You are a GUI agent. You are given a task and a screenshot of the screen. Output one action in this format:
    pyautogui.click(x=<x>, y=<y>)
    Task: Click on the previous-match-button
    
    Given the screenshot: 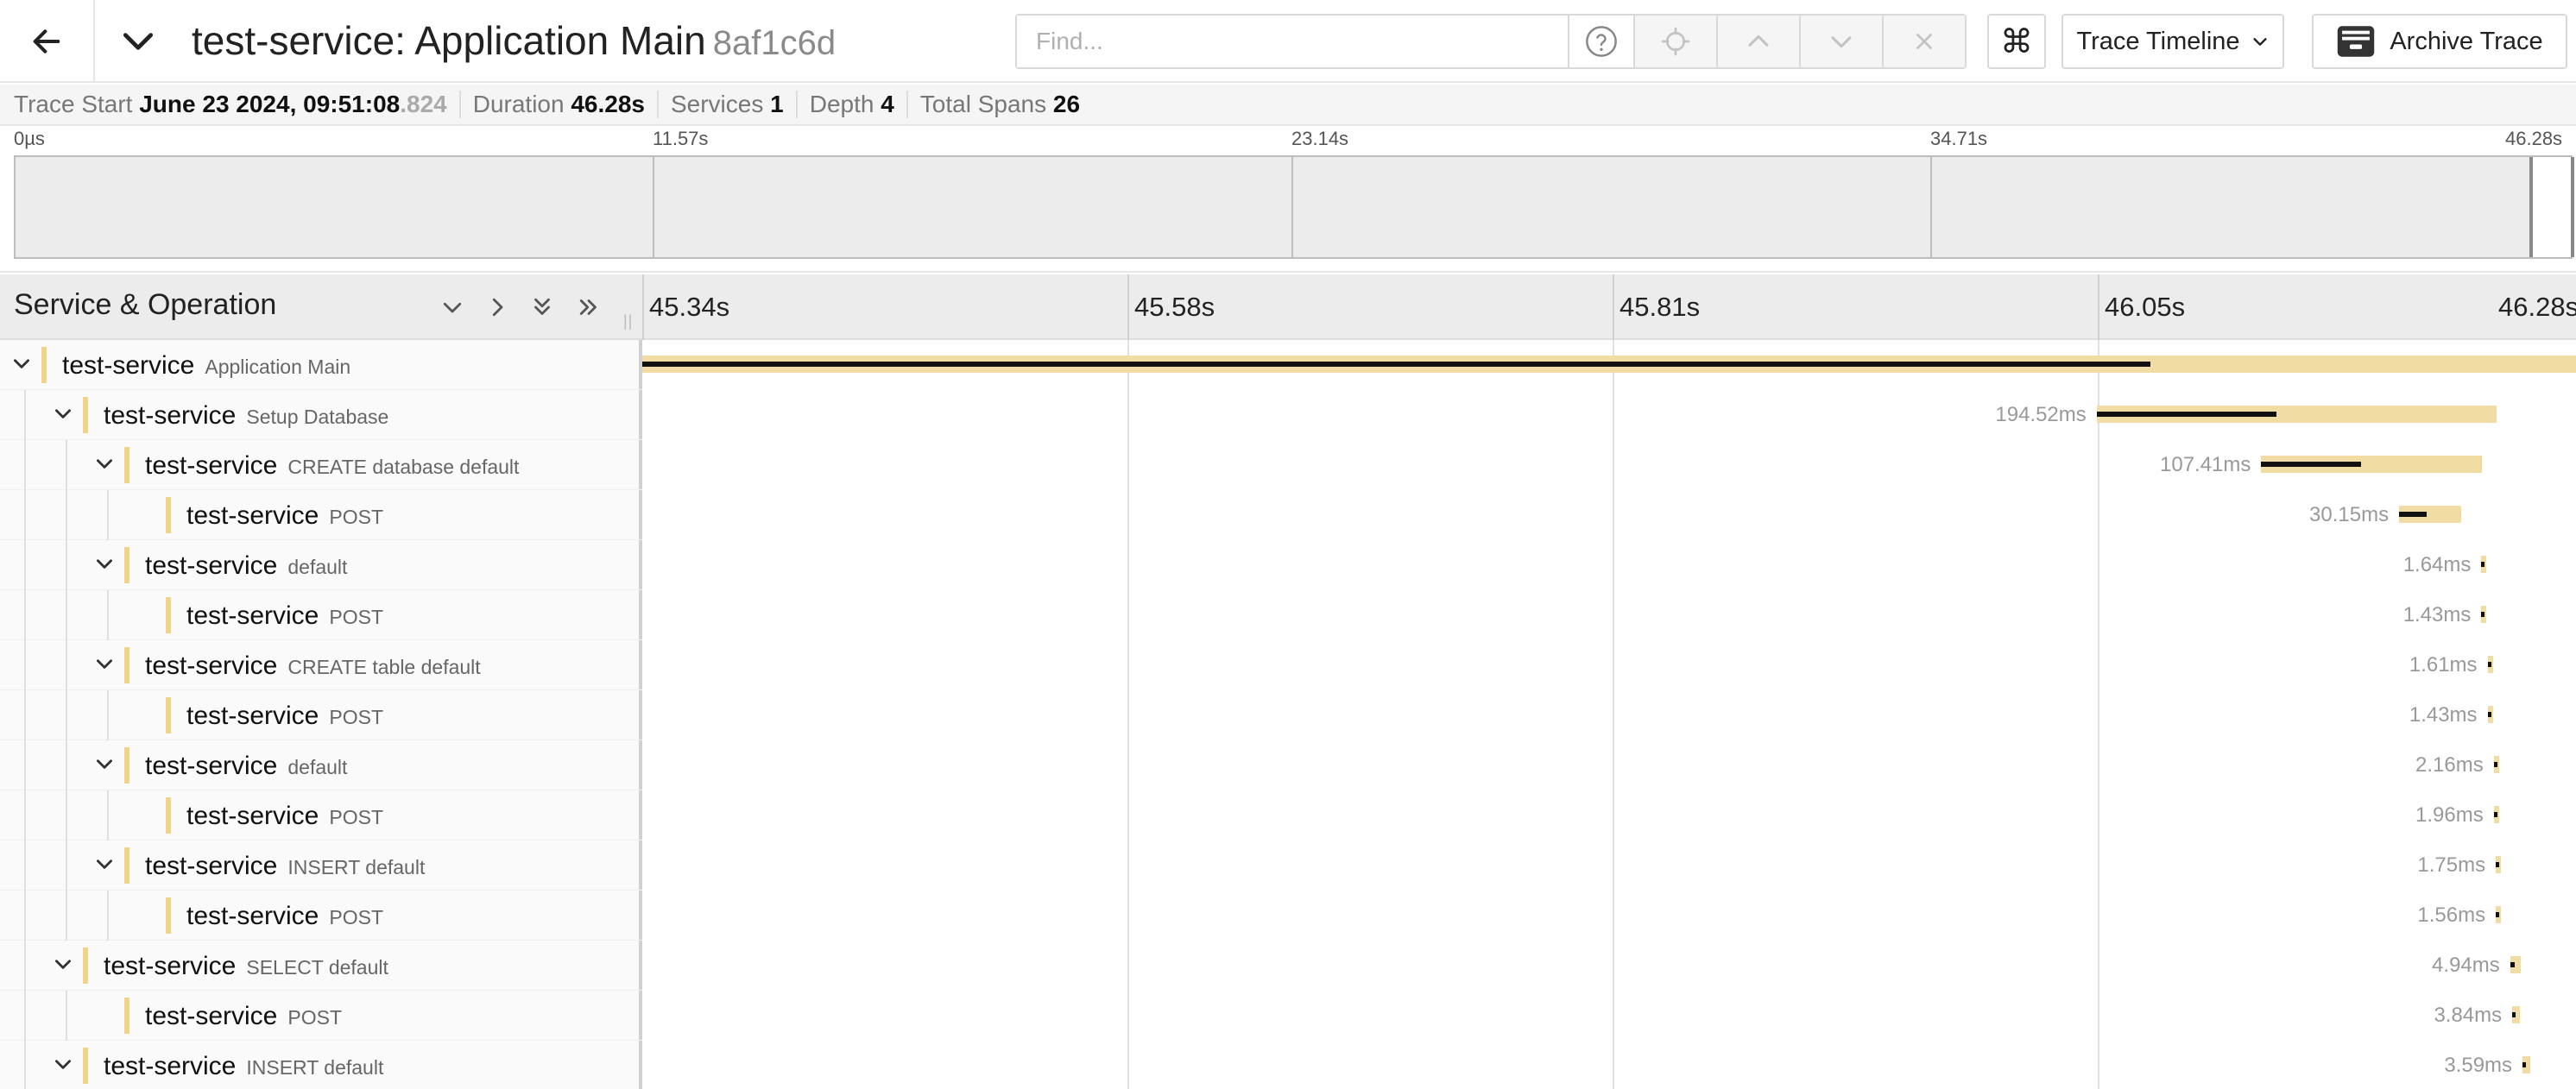 What is the action you would take?
    pyautogui.click(x=1757, y=41)
    